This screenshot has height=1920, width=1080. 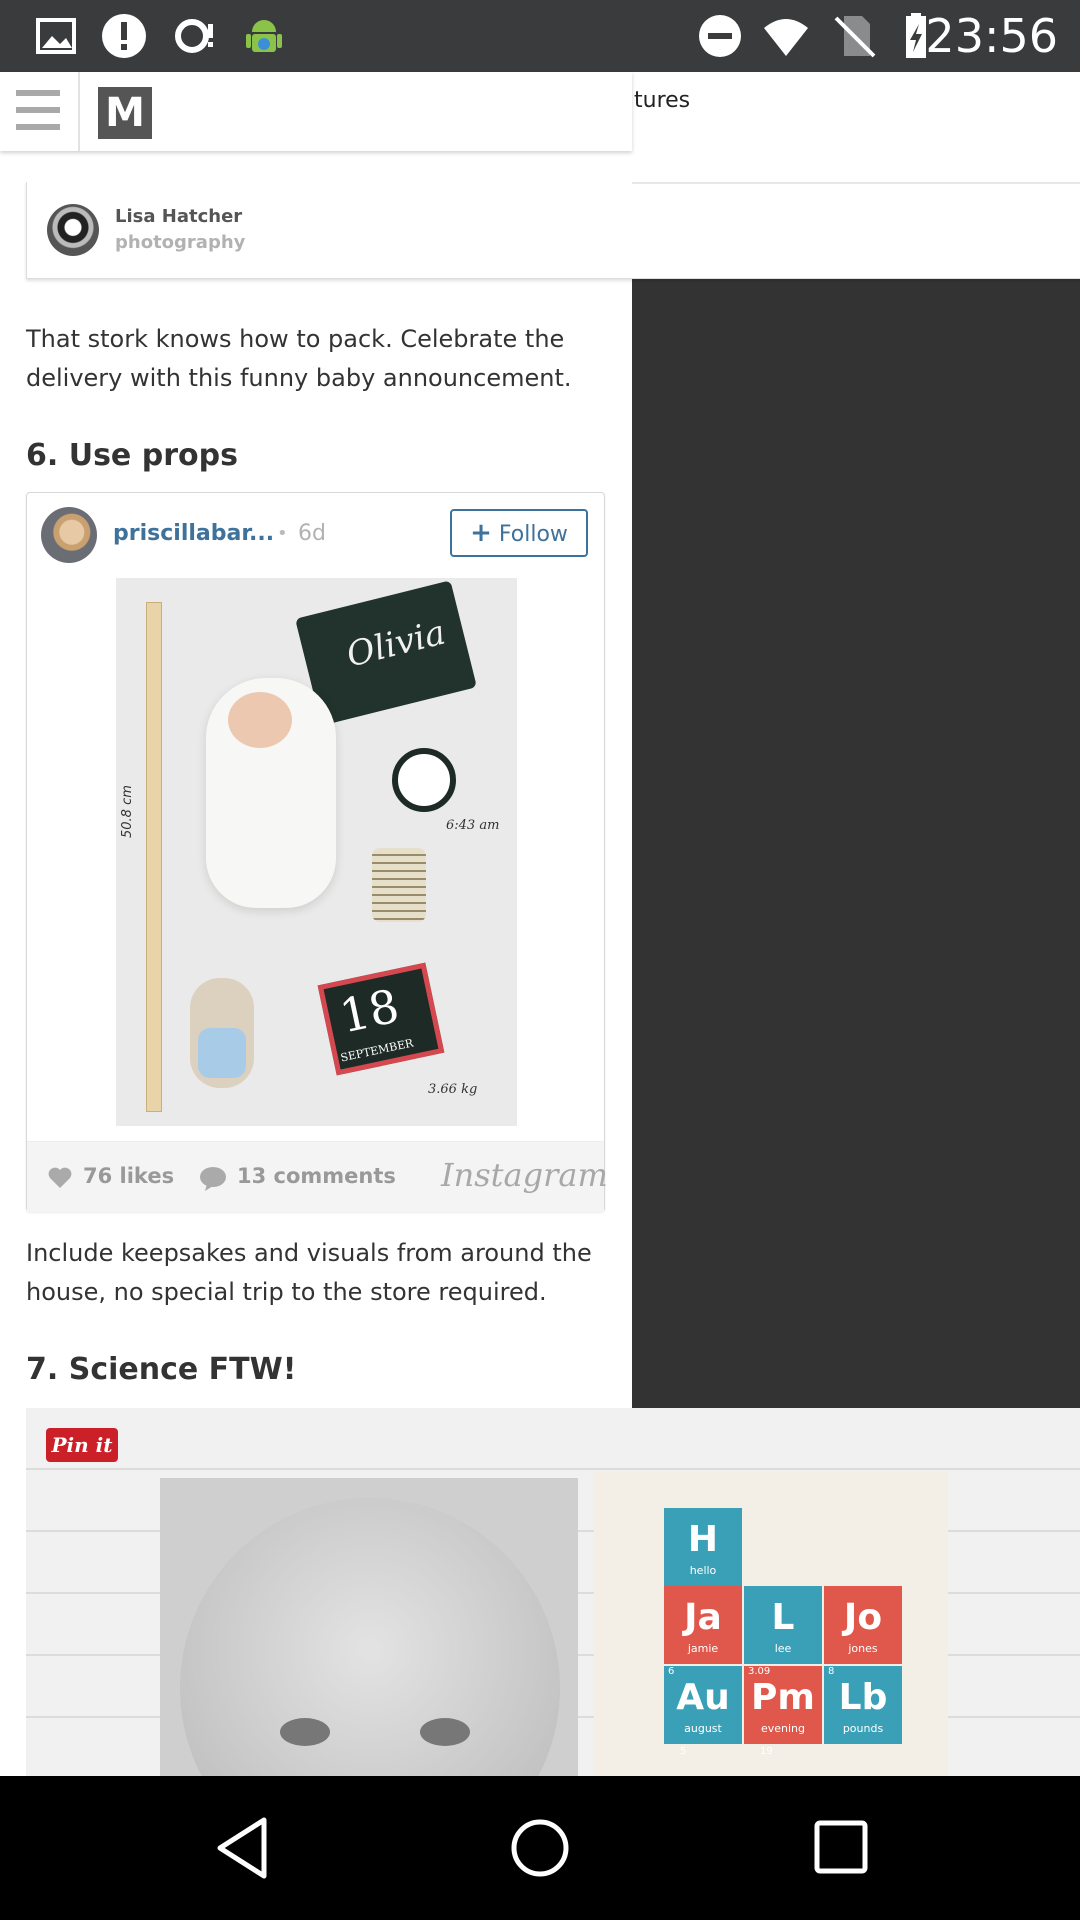 I want to click on android-debug-icon, so click(x=264, y=36).